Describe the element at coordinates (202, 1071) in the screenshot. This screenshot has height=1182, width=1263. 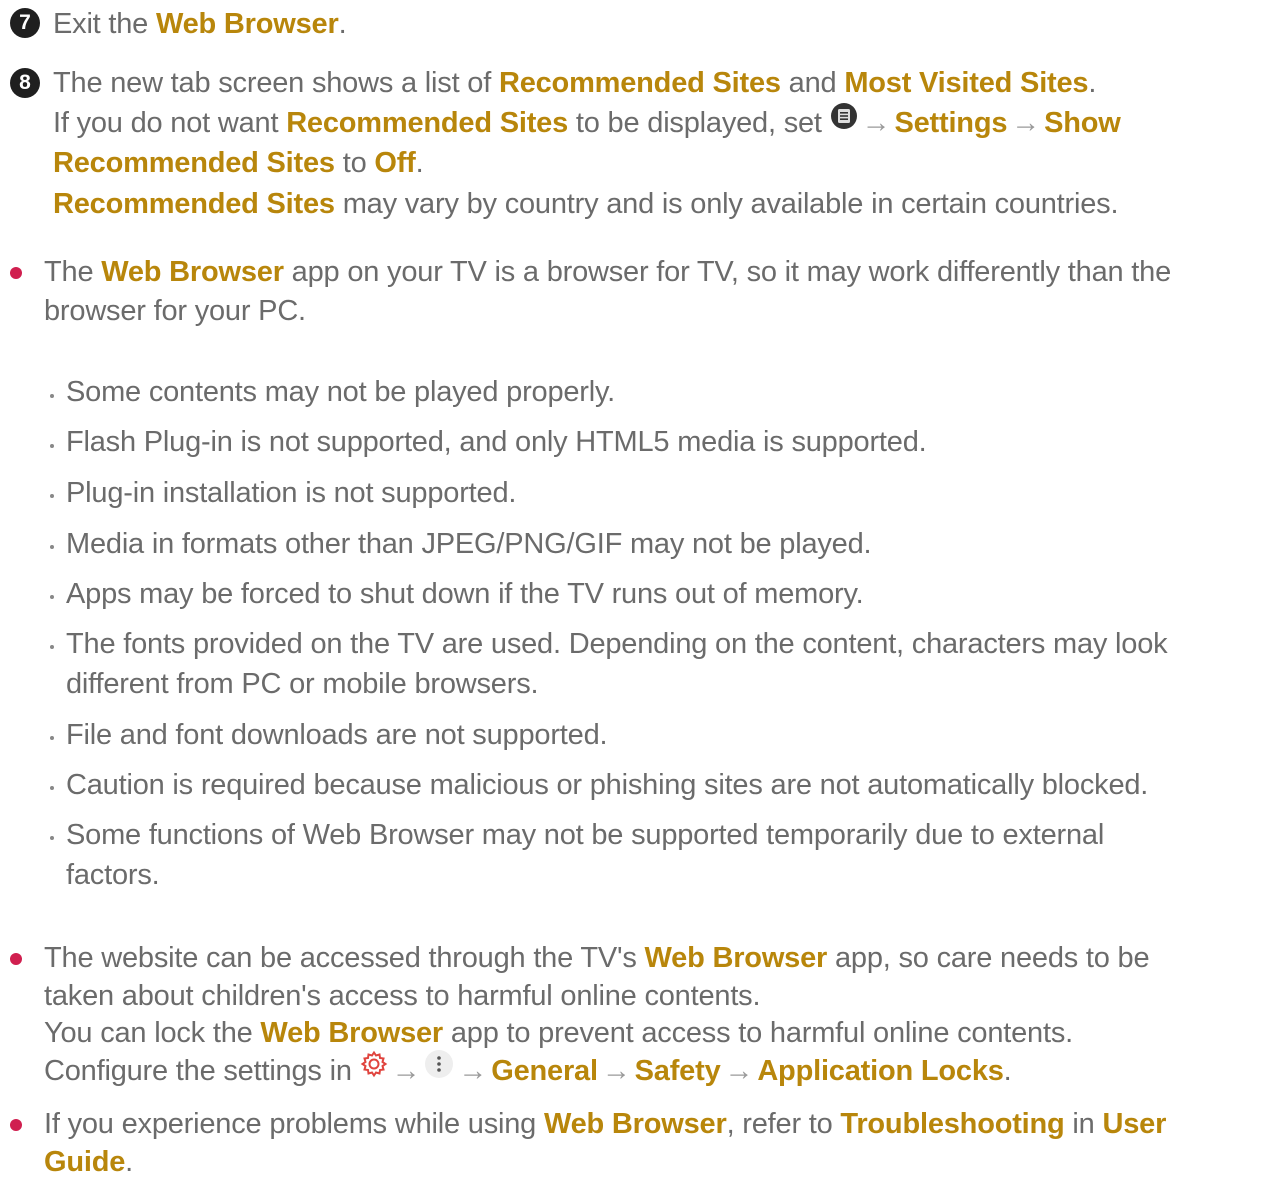
I see `note-2-l4-a: Configure the settings in` at that location.